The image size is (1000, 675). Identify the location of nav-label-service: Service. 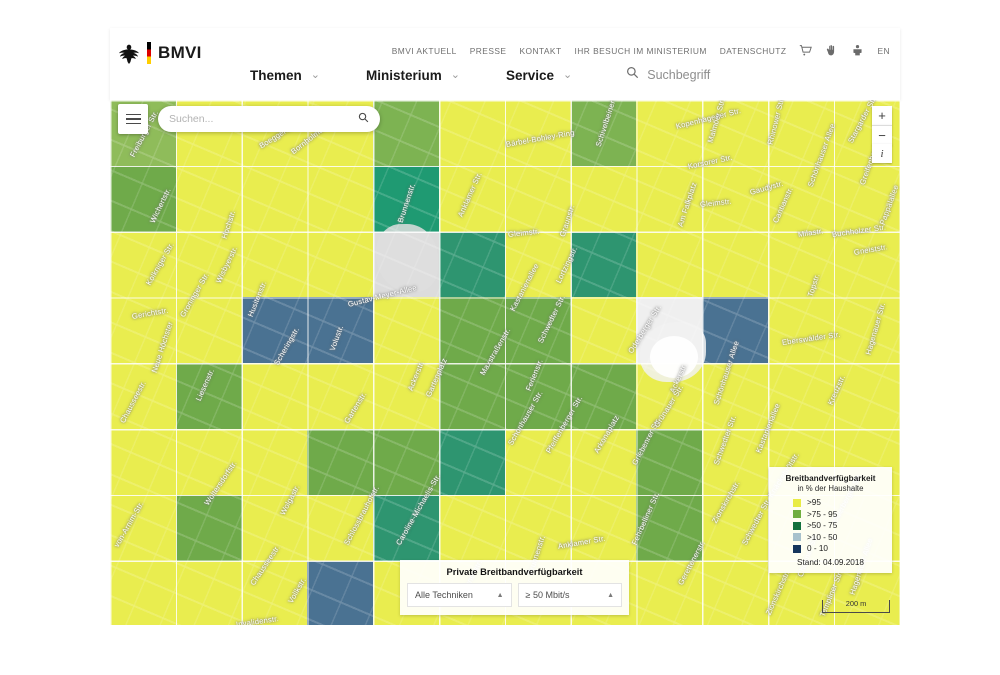
(530, 75).